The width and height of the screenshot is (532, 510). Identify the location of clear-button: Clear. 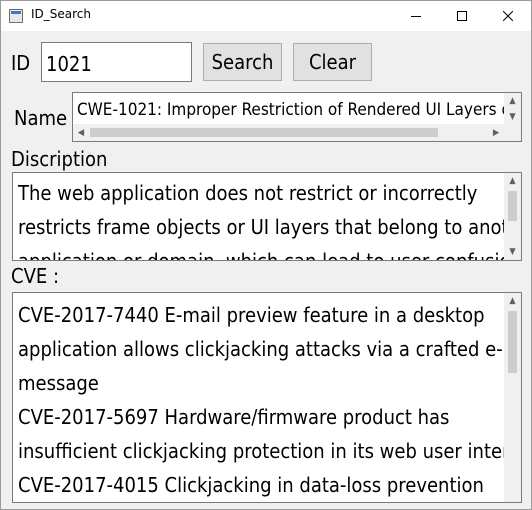
(332, 62).